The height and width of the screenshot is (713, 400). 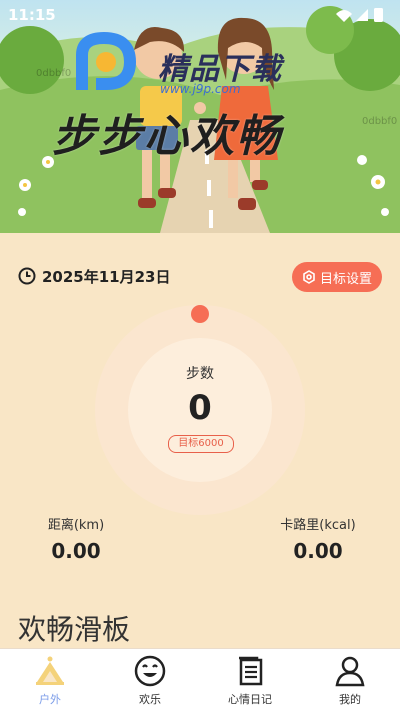 I want to click on watermark-small-right: 0dbbf0, so click(x=380, y=121).